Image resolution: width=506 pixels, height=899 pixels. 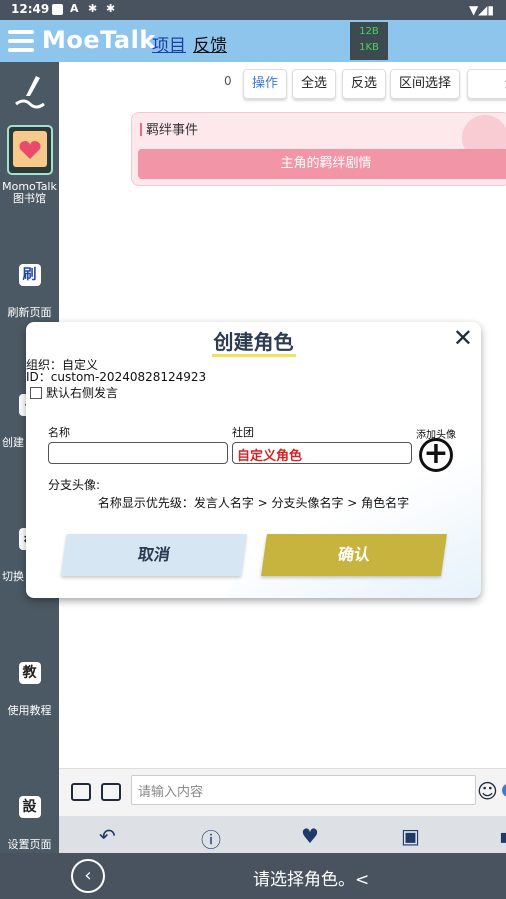 What do you see at coordinates (311, 880) in the screenshot?
I see `nav-status-text: 请选择角色。<` at bounding box center [311, 880].